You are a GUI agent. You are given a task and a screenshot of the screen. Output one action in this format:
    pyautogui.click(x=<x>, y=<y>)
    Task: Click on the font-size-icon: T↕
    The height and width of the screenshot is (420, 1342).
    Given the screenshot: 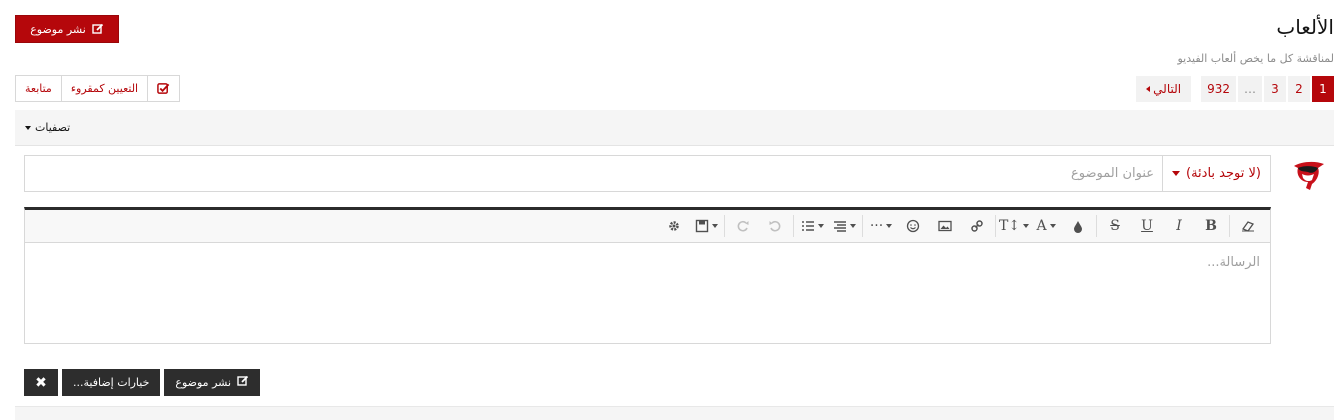 What is the action you would take?
    pyautogui.click(x=1014, y=226)
    